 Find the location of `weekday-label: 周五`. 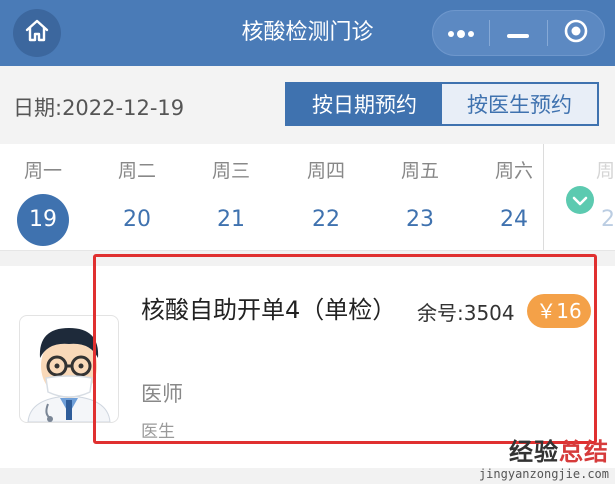

weekday-label: 周五 is located at coordinates (419, 171).